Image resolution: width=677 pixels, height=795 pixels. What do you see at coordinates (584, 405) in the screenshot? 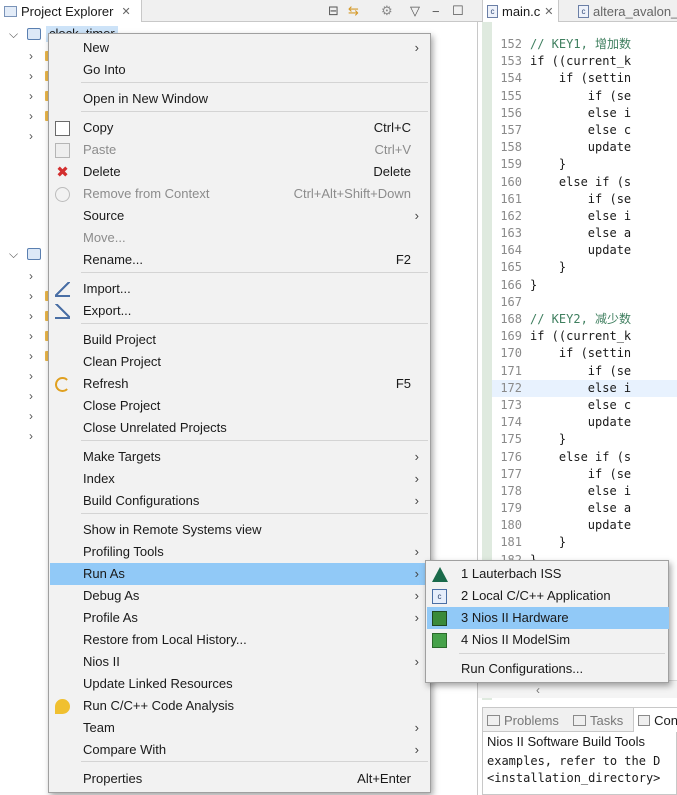
I see `code-line: 173 else c` at bounding box center [584, 405].